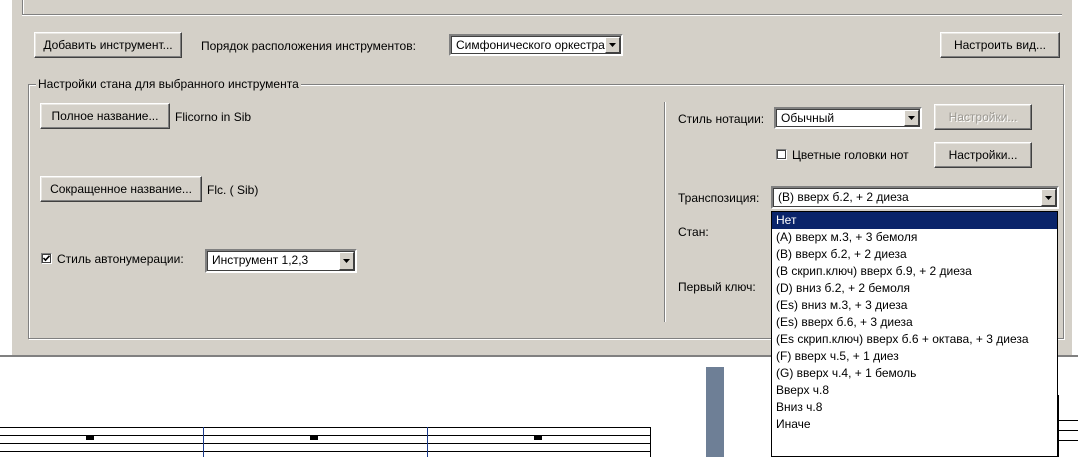 Image resolution: width=1078 pixels, height=457 pixels. Describe the element at coordinates (719, 198) in the screenshot. I see `transposition-label: Транспозиция:` at that location.